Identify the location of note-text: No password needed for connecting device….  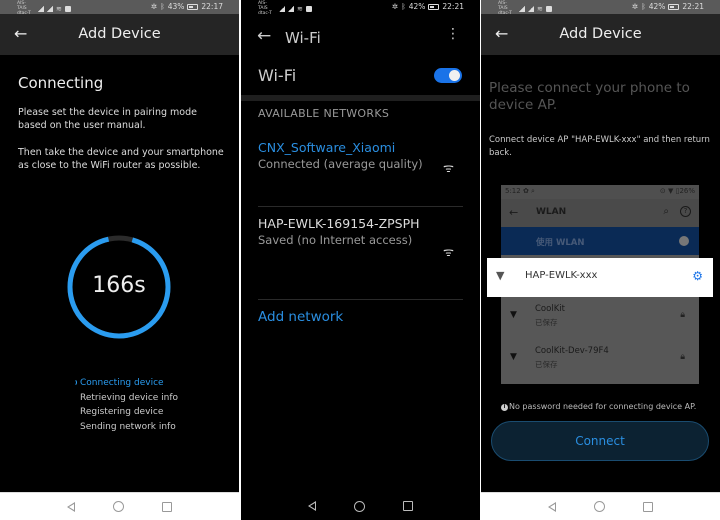
(603, 406).